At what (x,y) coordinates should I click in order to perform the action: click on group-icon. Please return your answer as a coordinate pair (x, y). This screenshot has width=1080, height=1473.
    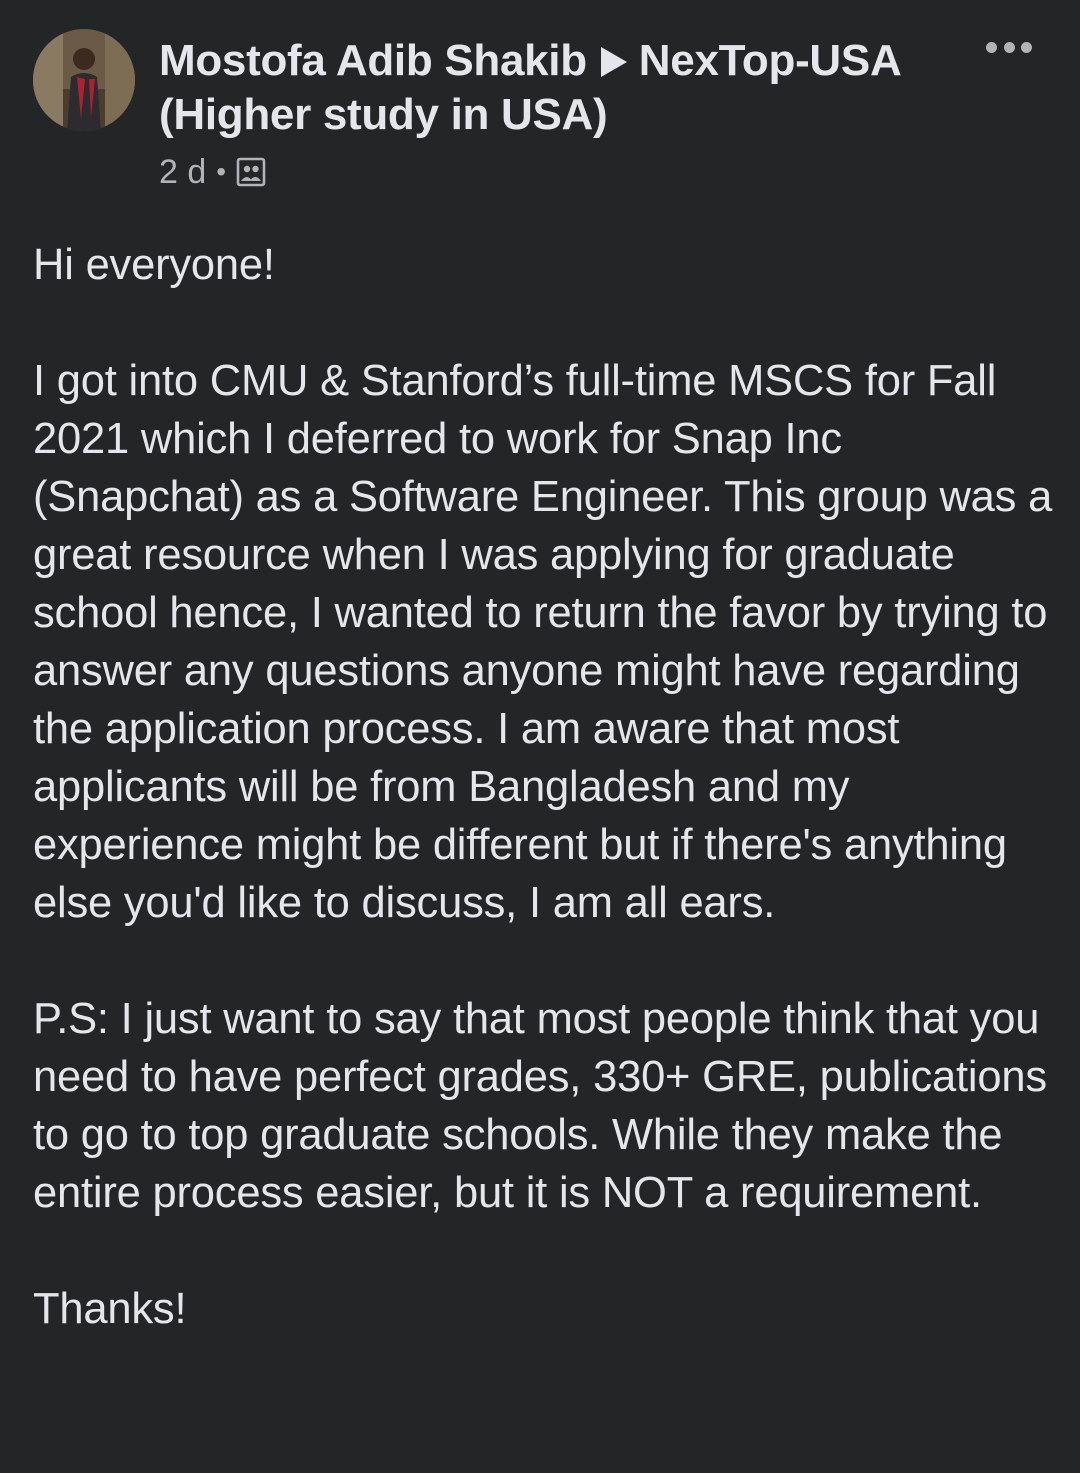
    Looking at the image, I should click on (251, 172).